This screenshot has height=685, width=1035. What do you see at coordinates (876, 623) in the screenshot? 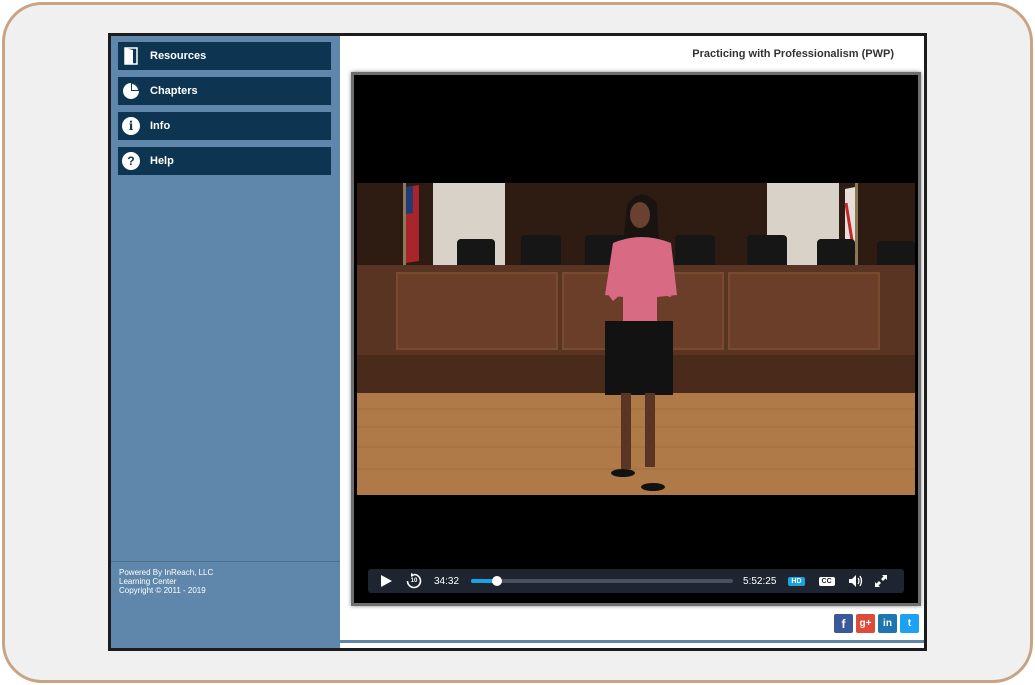
I see `social-share: f g+ in t` at bounding box center [876, 623].